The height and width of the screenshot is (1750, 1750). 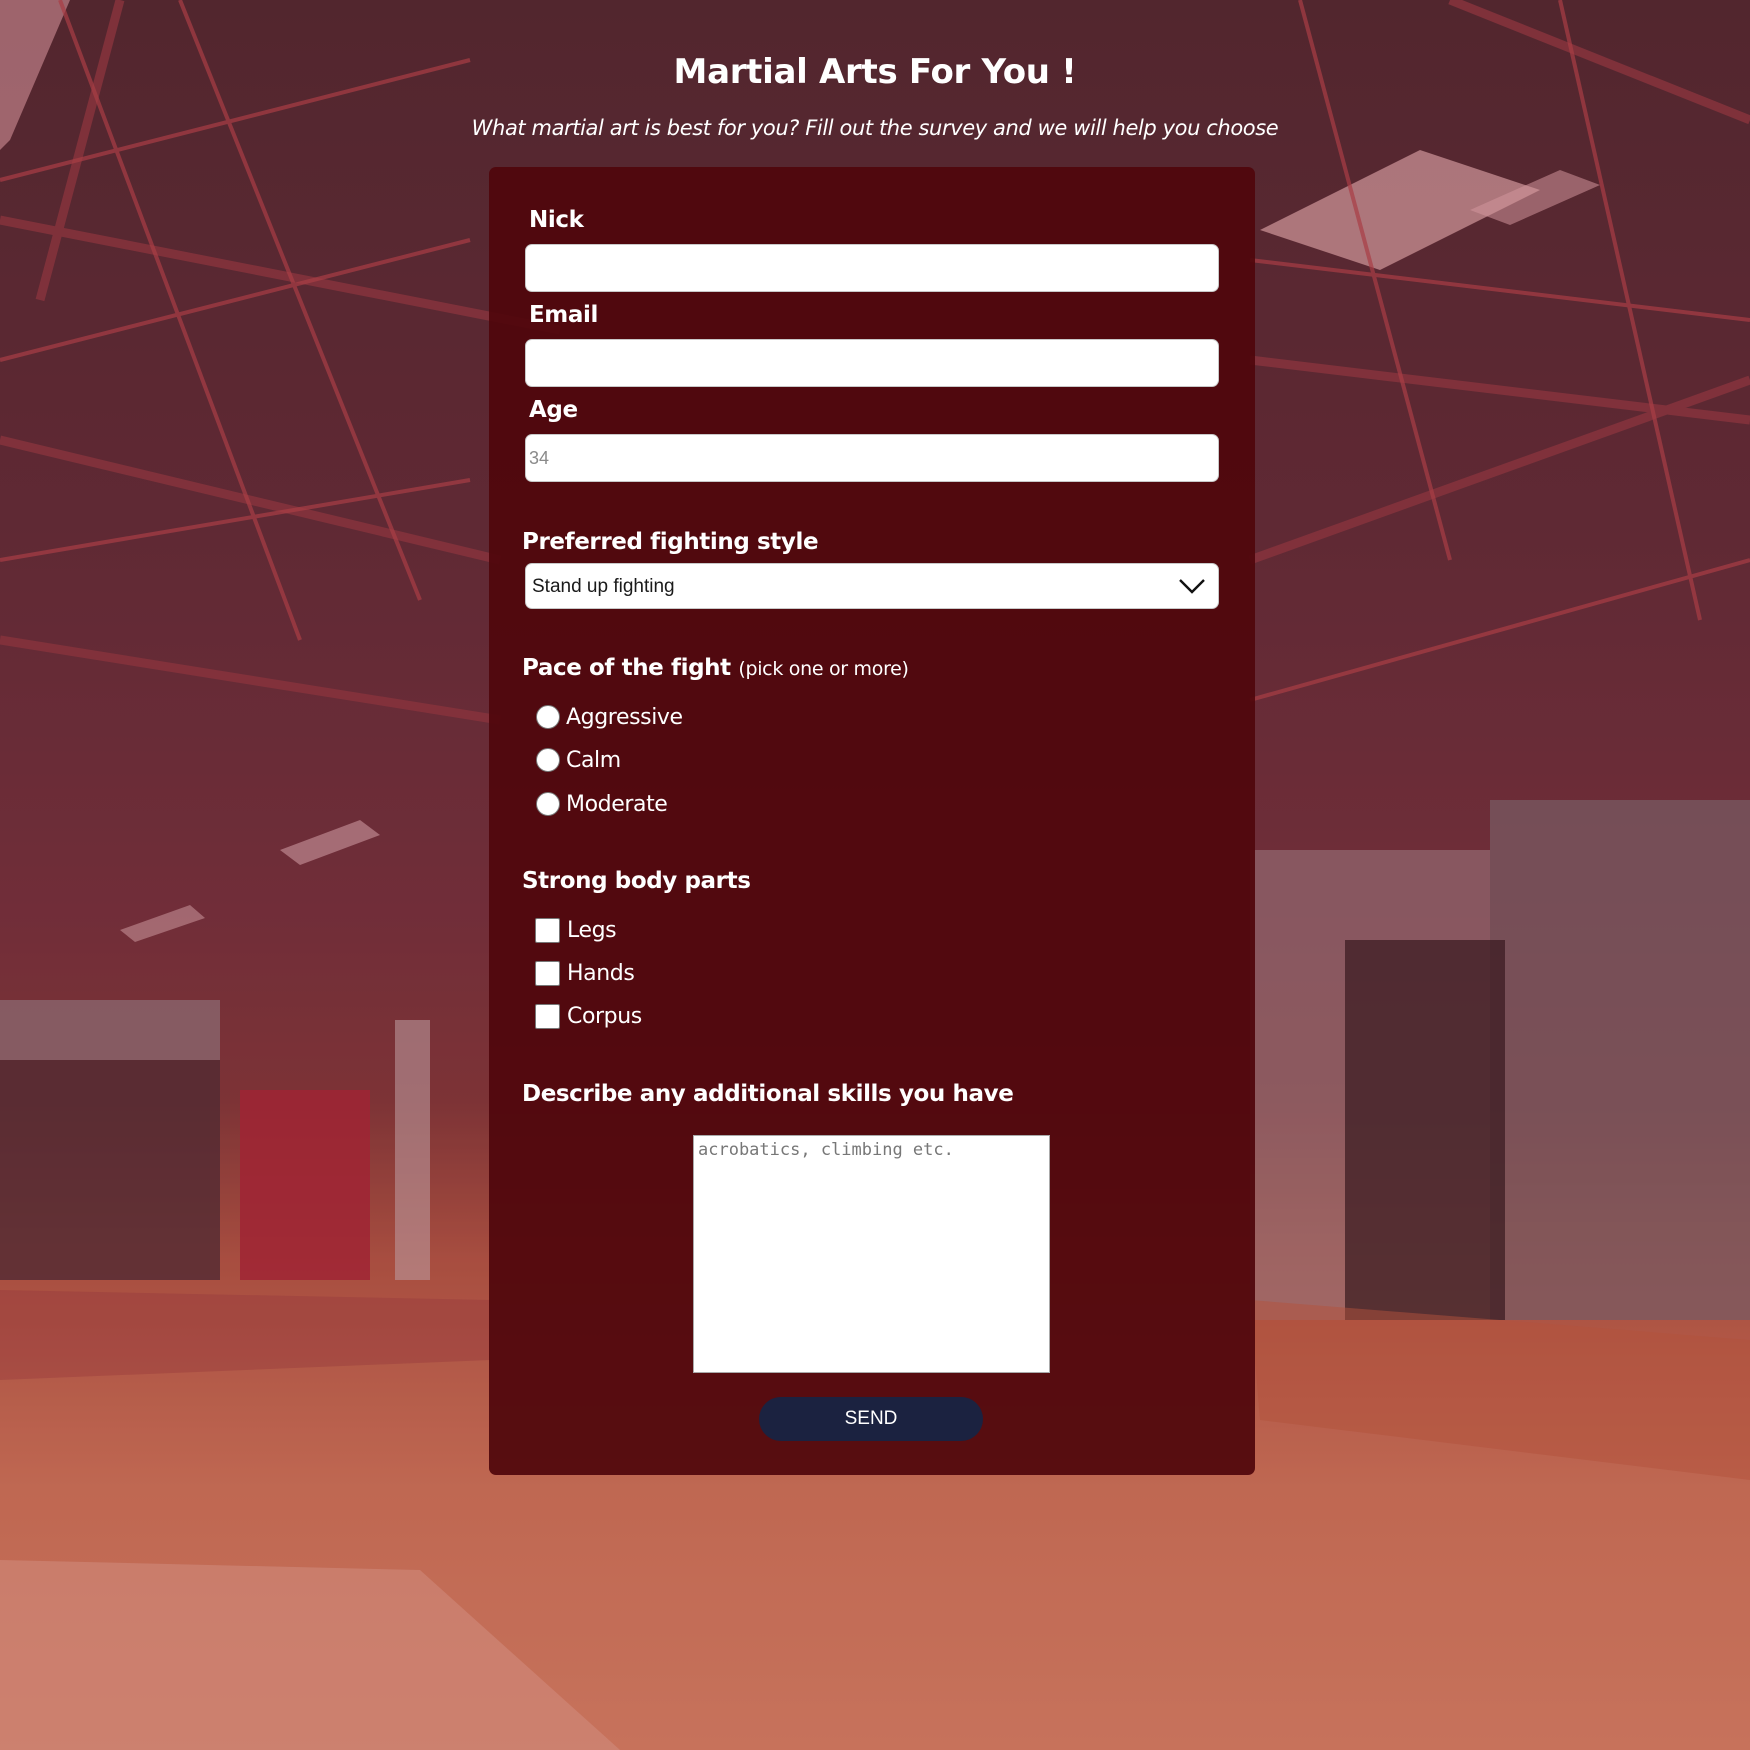 What do you see at coordinates (872, 268) in the screenshot?
I see `nick-input` at bounding box center [872, 268].